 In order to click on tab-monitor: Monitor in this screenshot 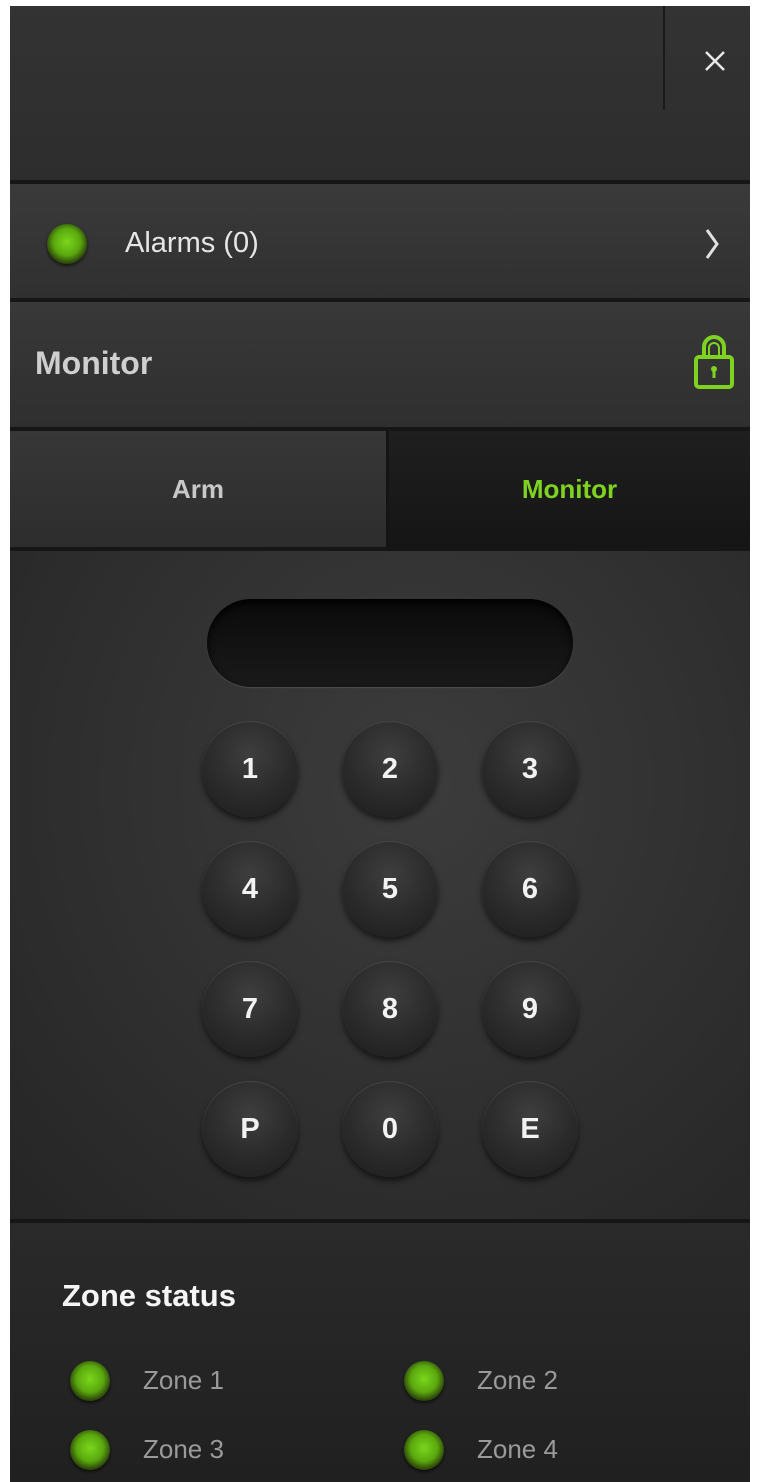, I will do `click(569, 489)`.